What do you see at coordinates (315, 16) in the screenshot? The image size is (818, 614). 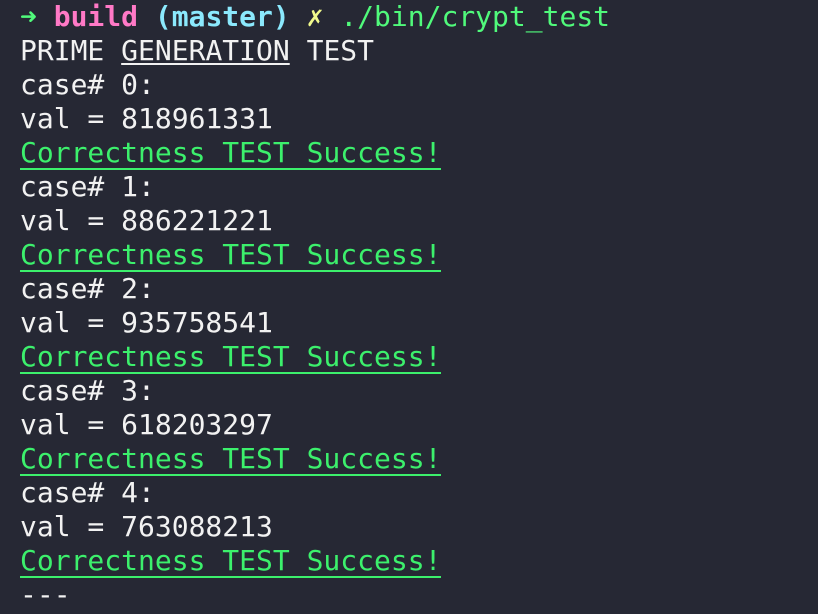 I see `prompt-dirty-icon: ✗` at bounding box center [315, 16].